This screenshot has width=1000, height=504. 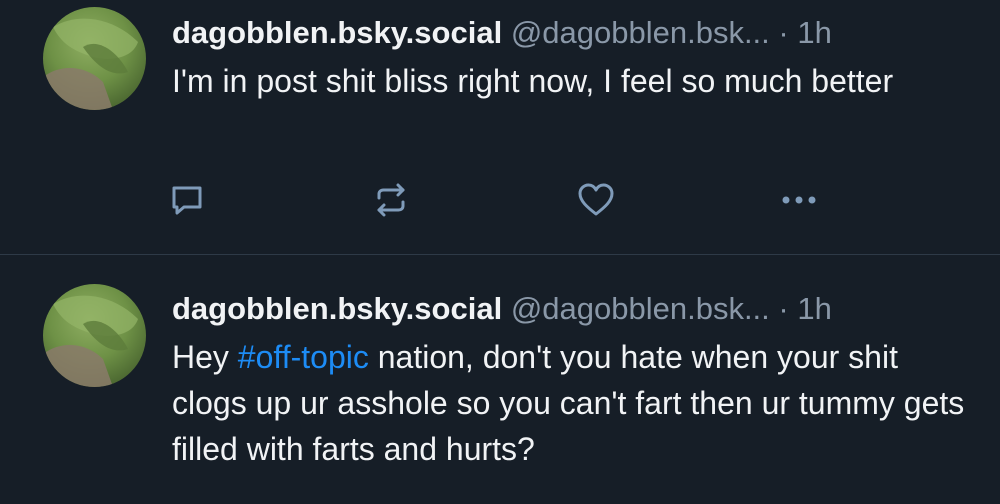 I want to click on post-text-before: Hey, so click(x=205, y=357).